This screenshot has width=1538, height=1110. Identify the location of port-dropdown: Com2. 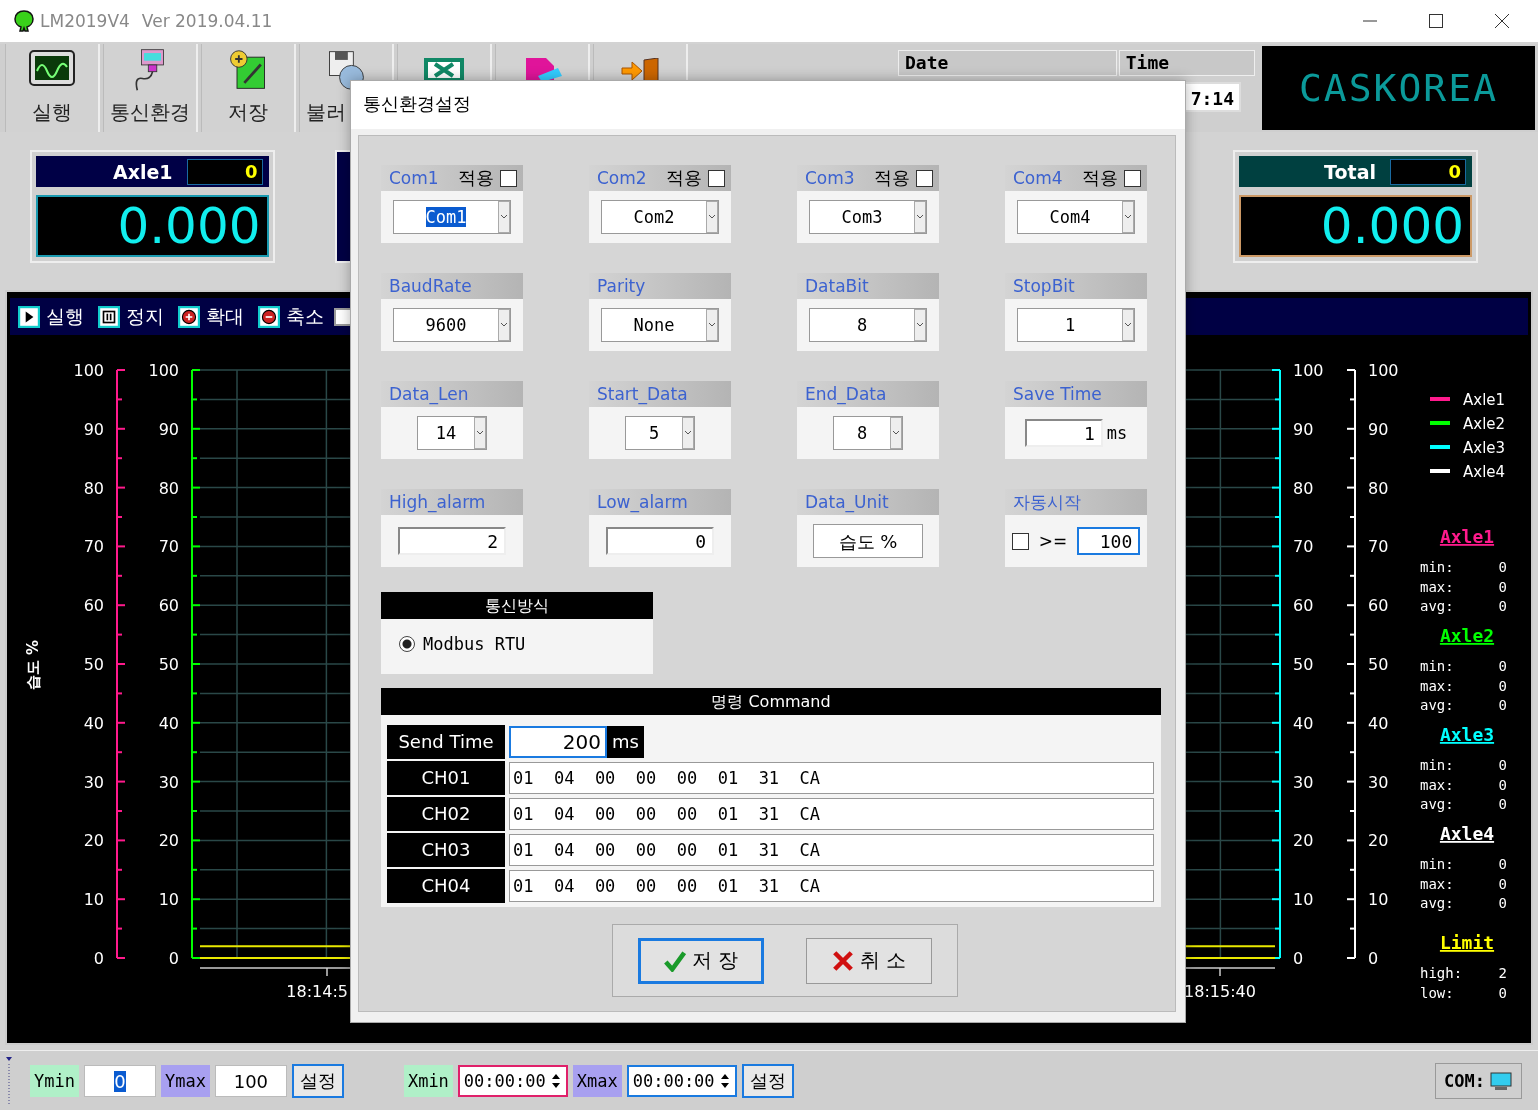
(660, 217).